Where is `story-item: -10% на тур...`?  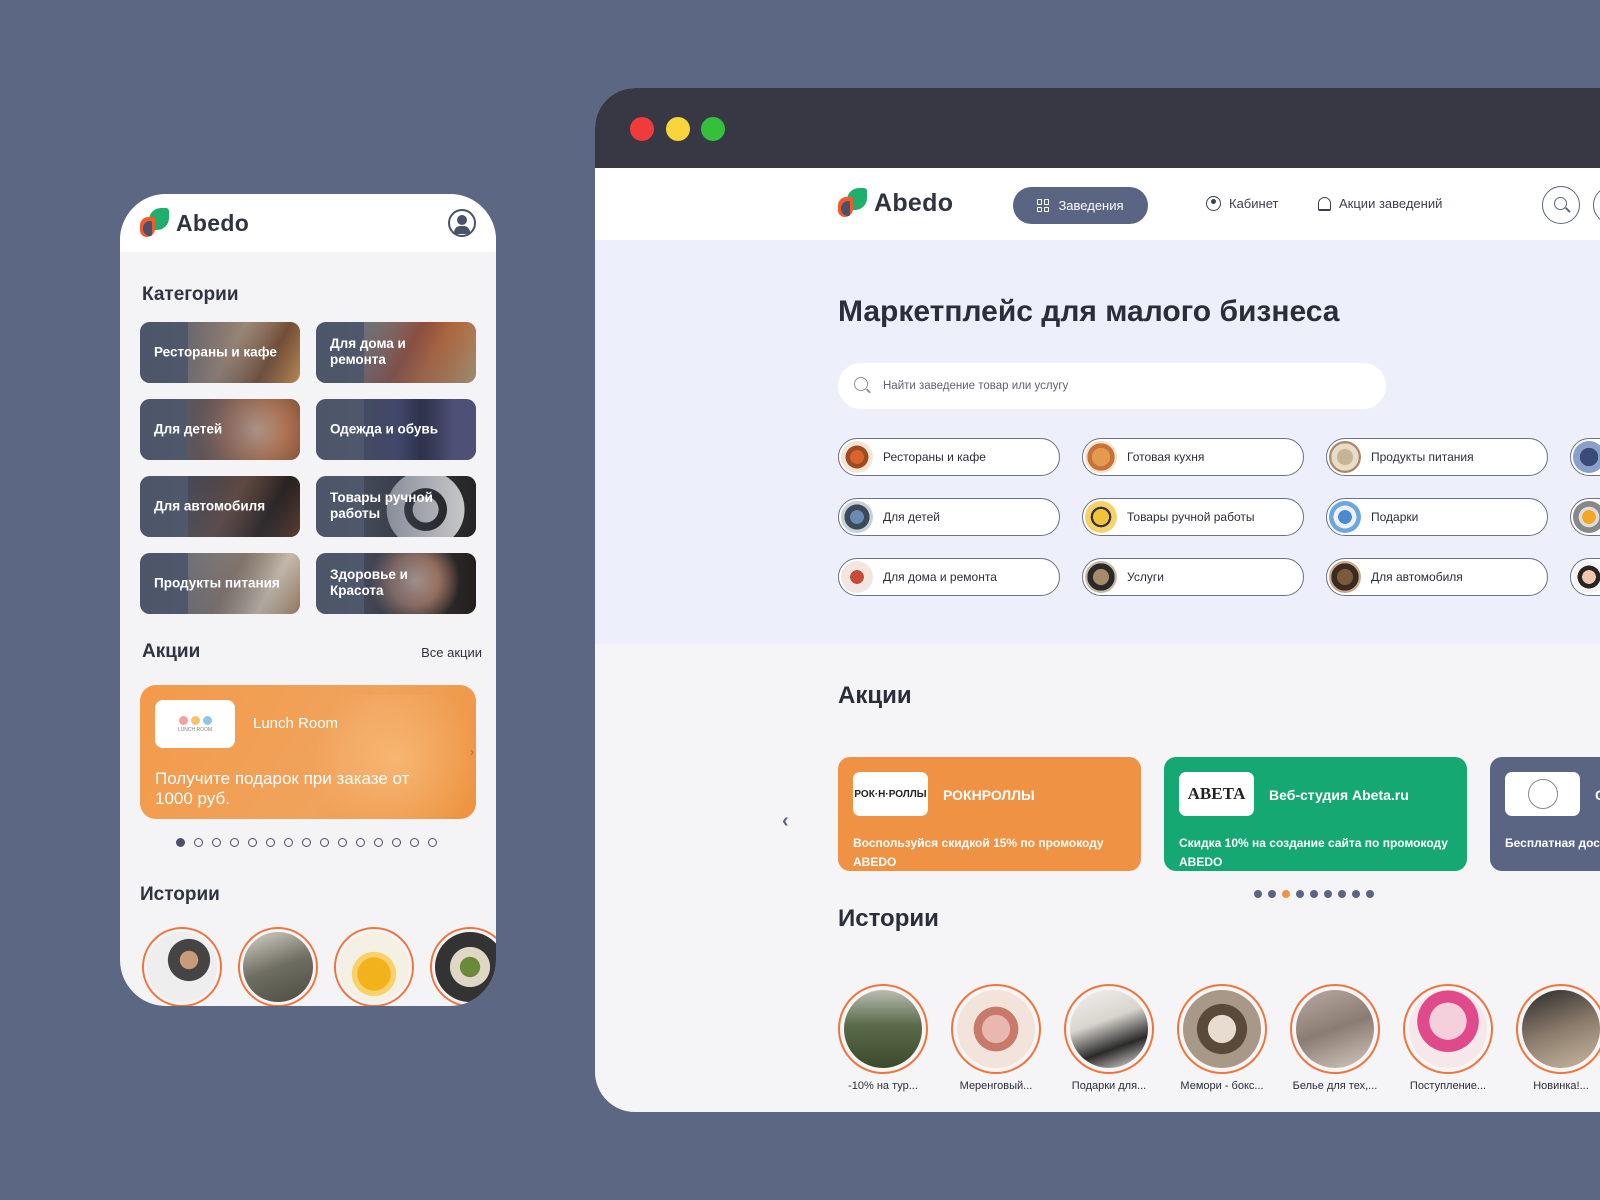
story-item: -10% на тур... is located at coordinates (883, 1038).